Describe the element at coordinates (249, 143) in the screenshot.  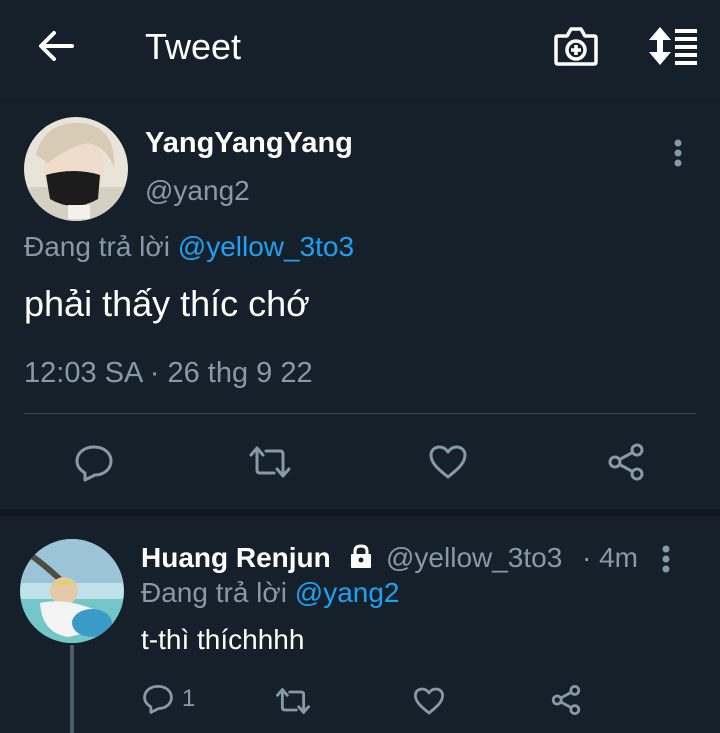
I see `author-name: YangYangYang` at that location.